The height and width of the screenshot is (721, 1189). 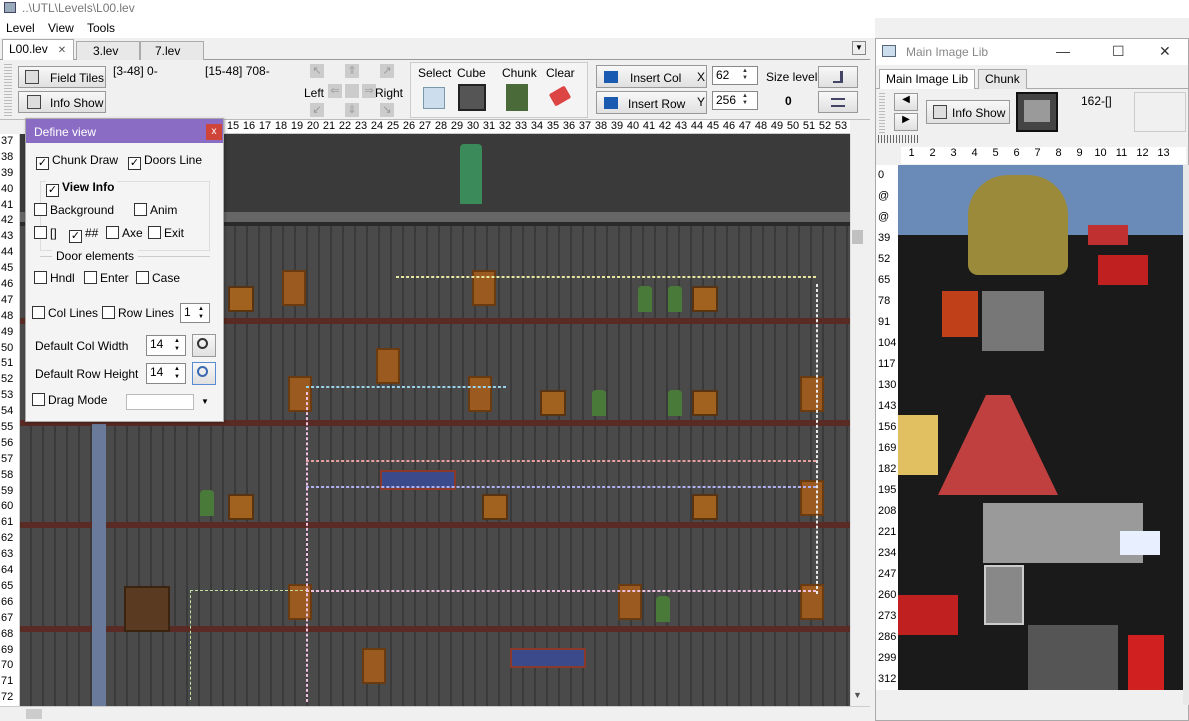 What do you see at coordinates (138, 313) in the screenshot?
I see `row-lines-checkbox: Row Lines` at bounding box center [138, 313].